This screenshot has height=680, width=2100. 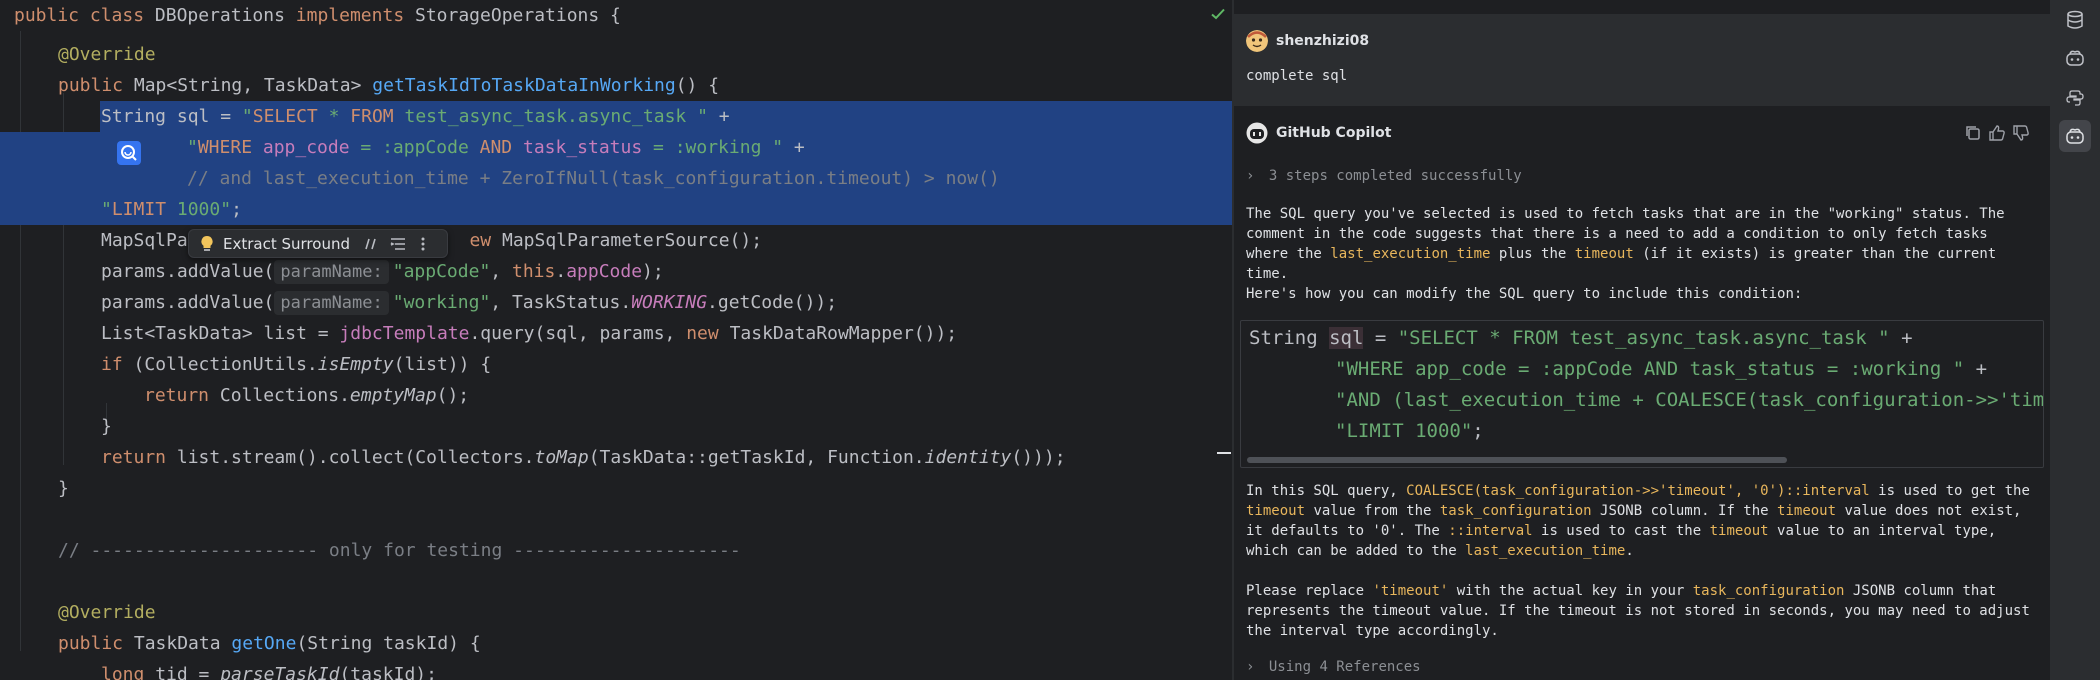 What do you see at coordinates (616, 364) in the screenshot?
I see `code-line: if (CollectionUtils.isEmpty(list)) {` at bounding box center [616, 364].